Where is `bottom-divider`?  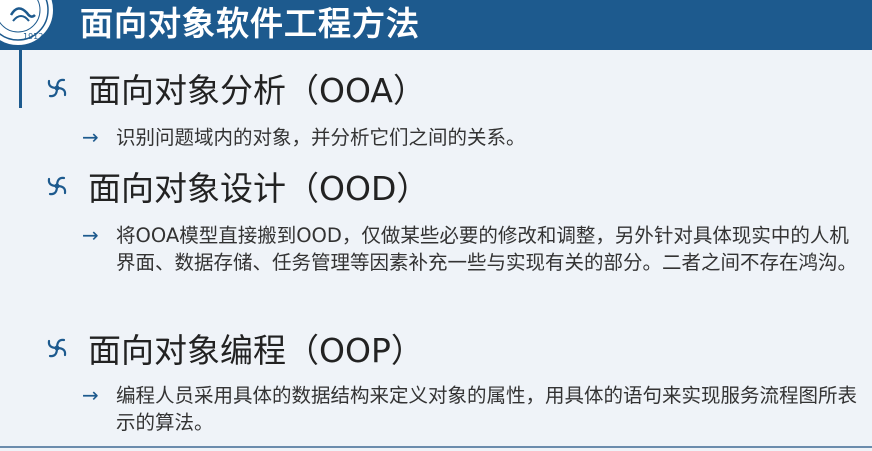 bottom-divider is located at coordinates (436, 447).